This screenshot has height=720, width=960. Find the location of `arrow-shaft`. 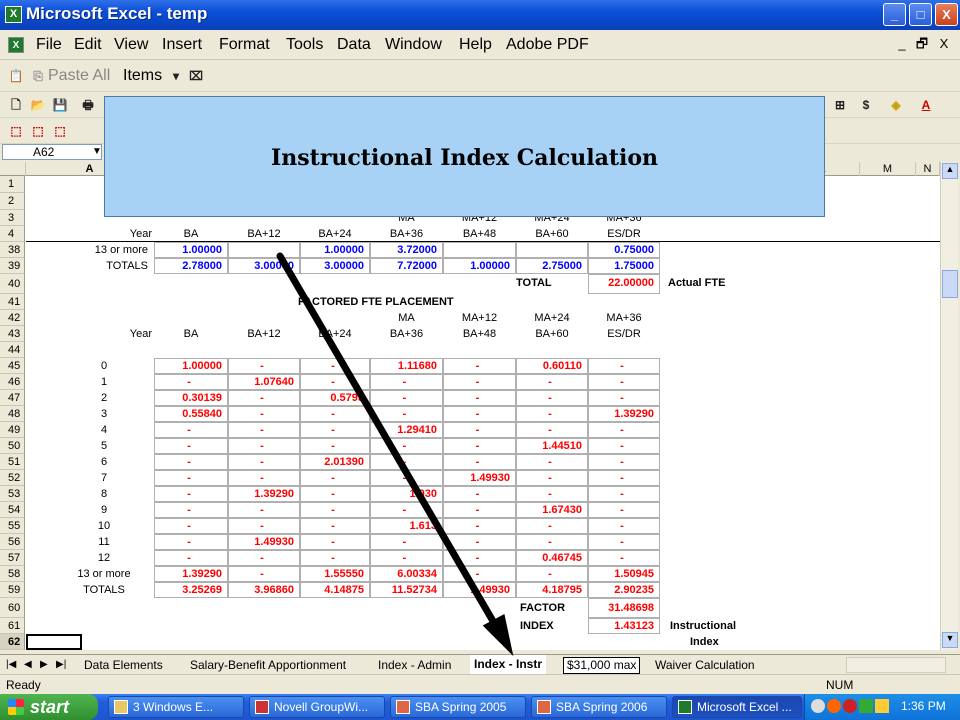

arrow-shaft is located at coordinates (388, 442).